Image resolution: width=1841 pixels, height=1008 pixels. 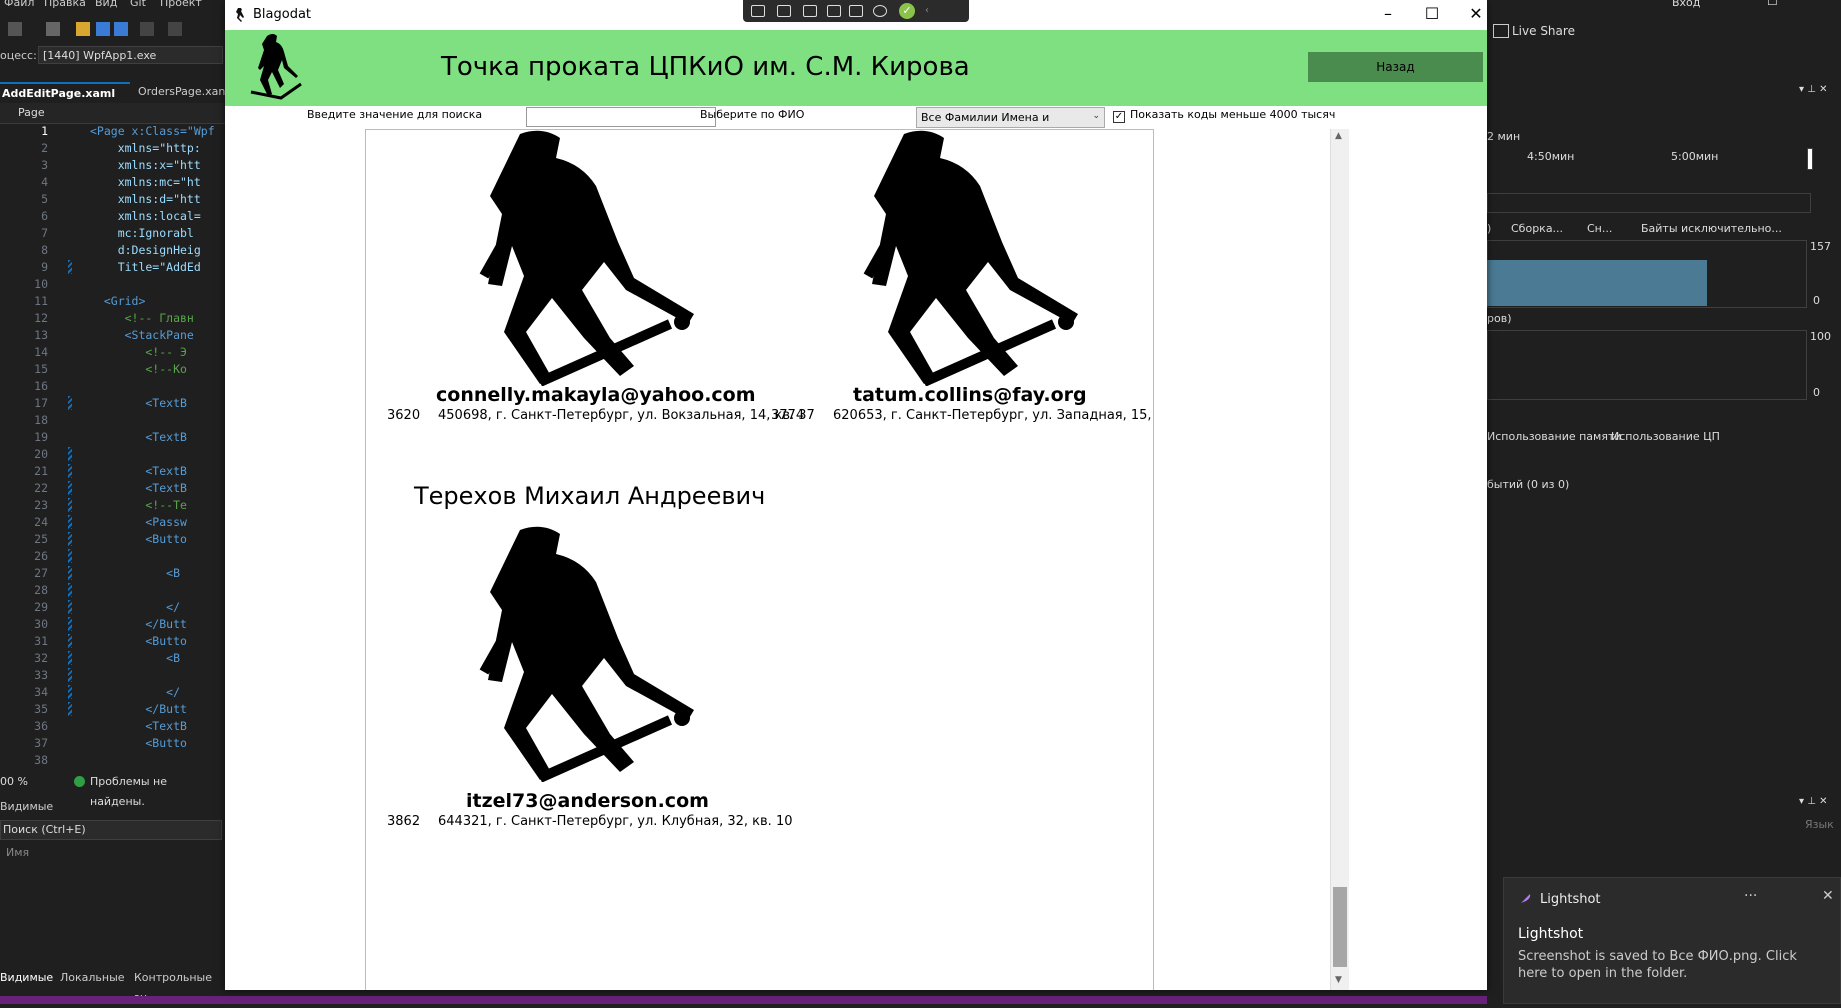 I want to click on process-select: [1440] WpfApp1.exe, so click(x=130, y=55).